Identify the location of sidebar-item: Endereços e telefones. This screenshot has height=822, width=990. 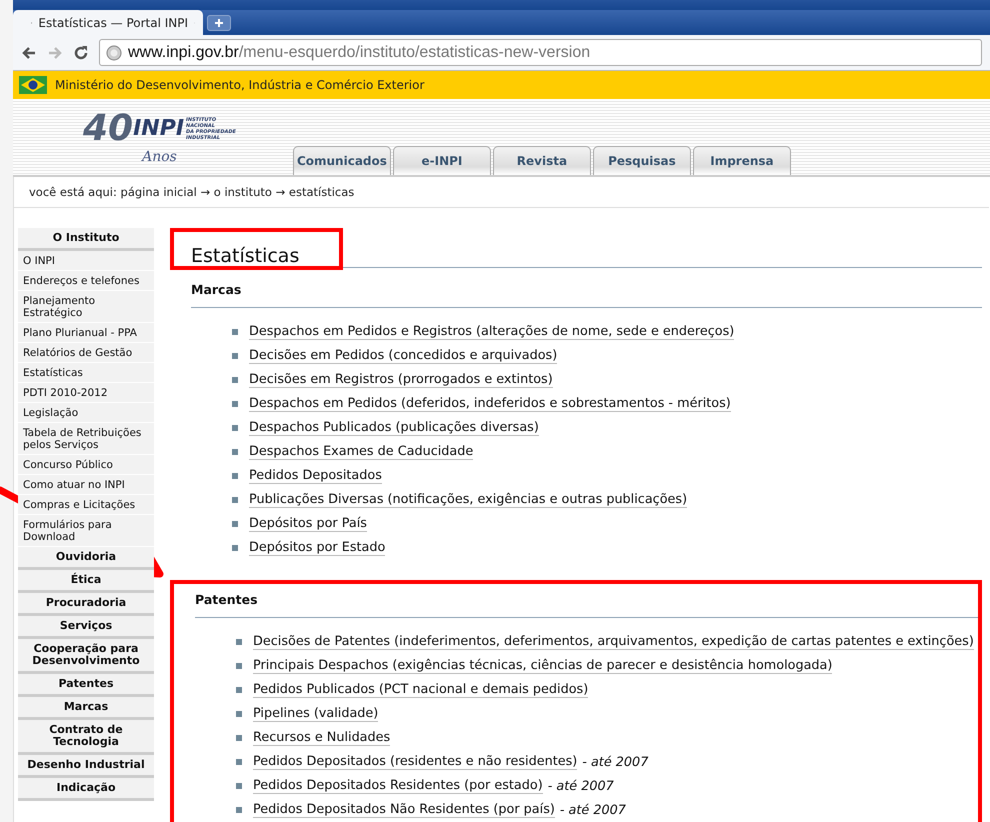
(86, 281).